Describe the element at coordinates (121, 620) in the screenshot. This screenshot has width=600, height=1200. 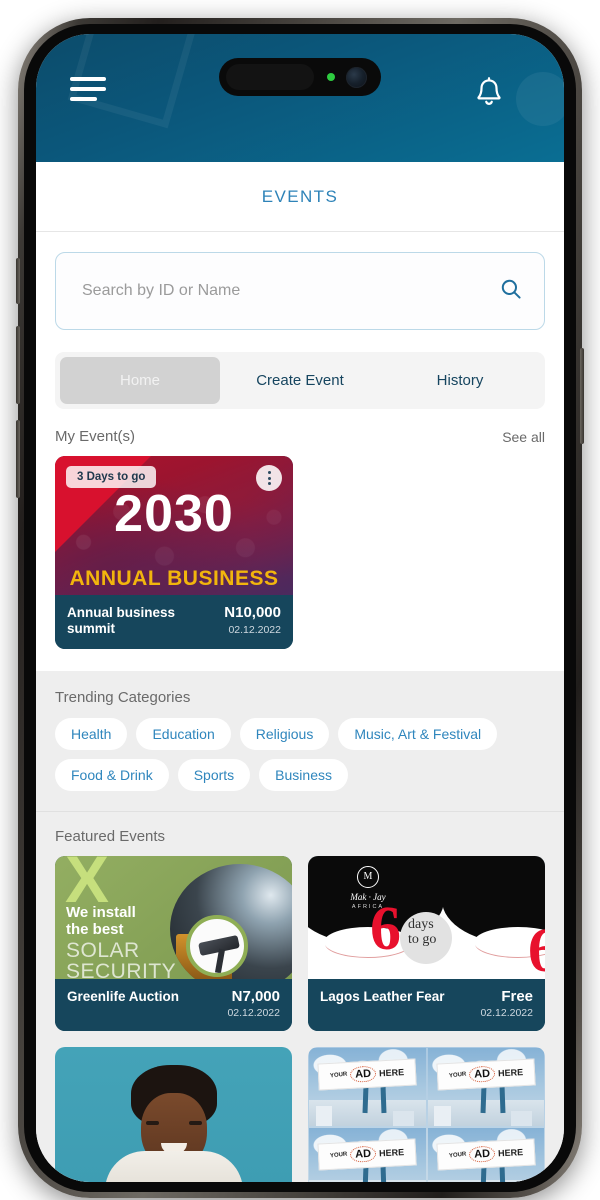
I see `event-name: Annual business summit` at that location.